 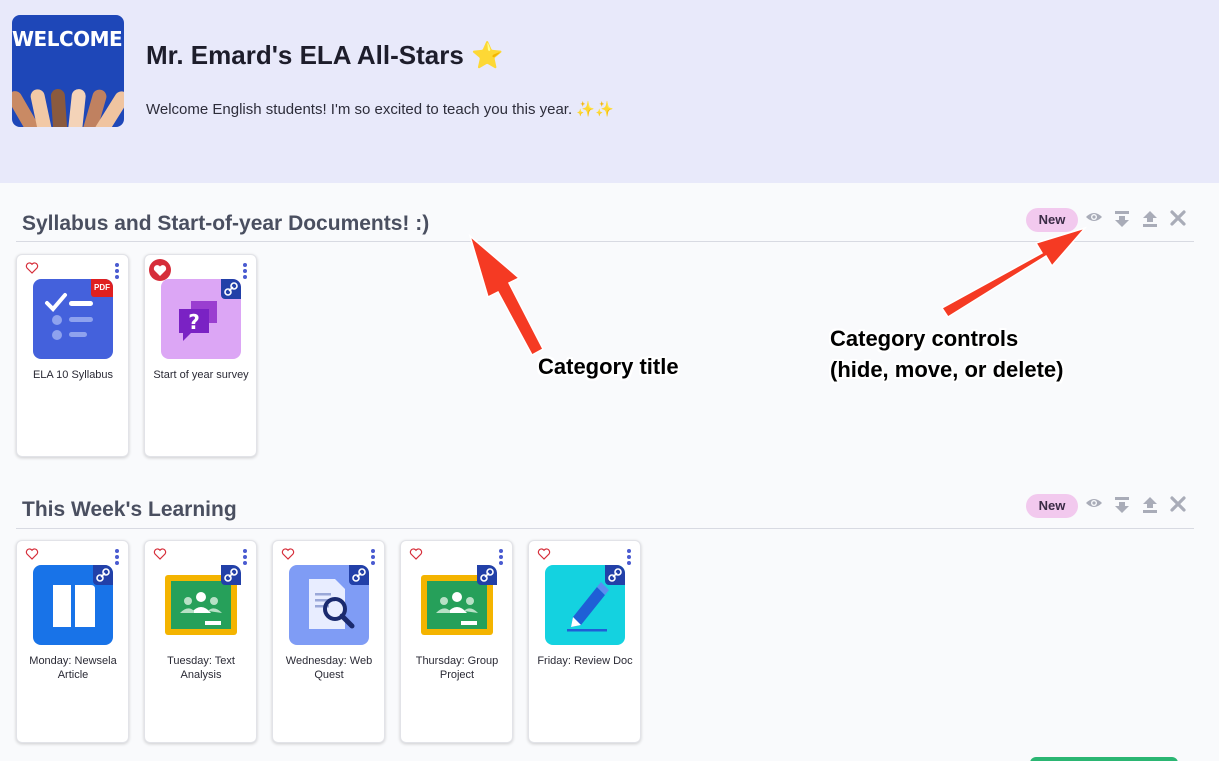 What do you see at coordinates (102, 288) in the screenshot?
I see `pdf-badge: PDF` at bounding box center [102, 288].